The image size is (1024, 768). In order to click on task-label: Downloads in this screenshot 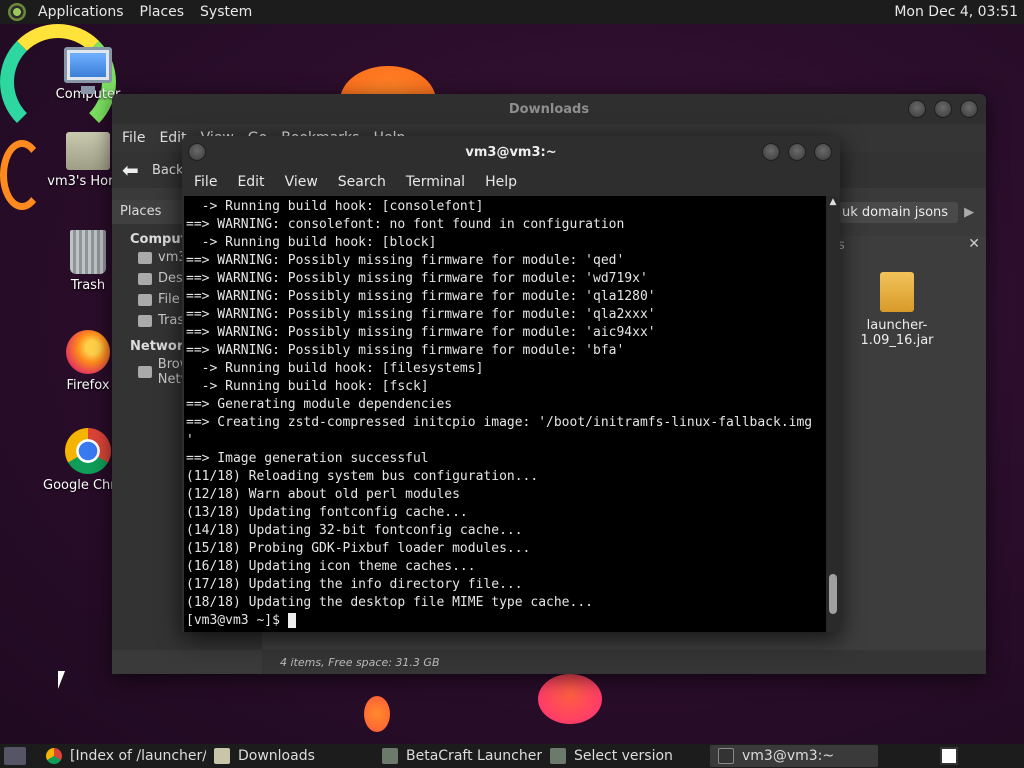, I will do `click(276, 756)`.